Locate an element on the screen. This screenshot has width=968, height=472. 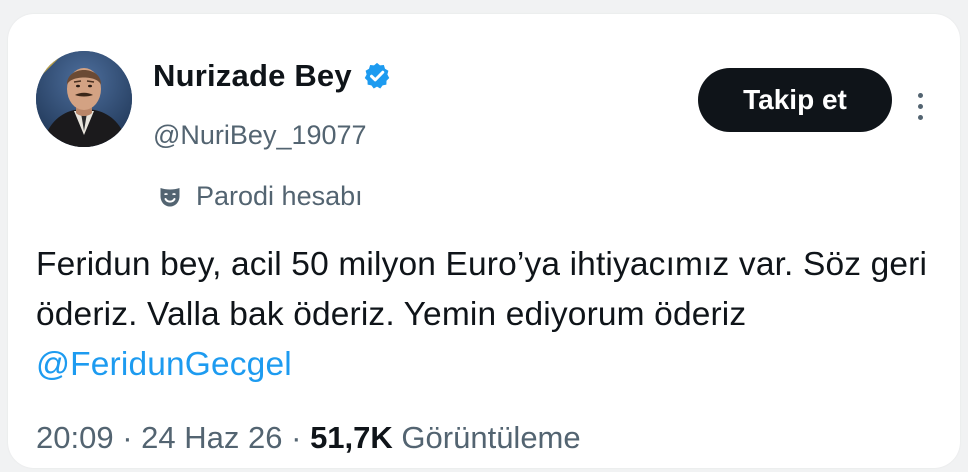
avatar is located at coordinates (84, 99).